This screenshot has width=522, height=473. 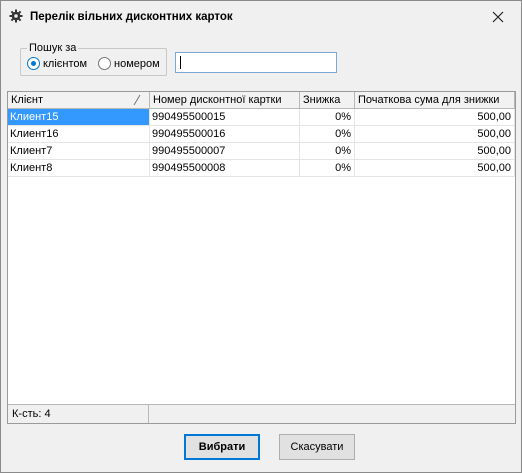 What do you see at coordinates (180, 62) in the screenshot?
I see `text-caret` at bounding box center [180, 62].